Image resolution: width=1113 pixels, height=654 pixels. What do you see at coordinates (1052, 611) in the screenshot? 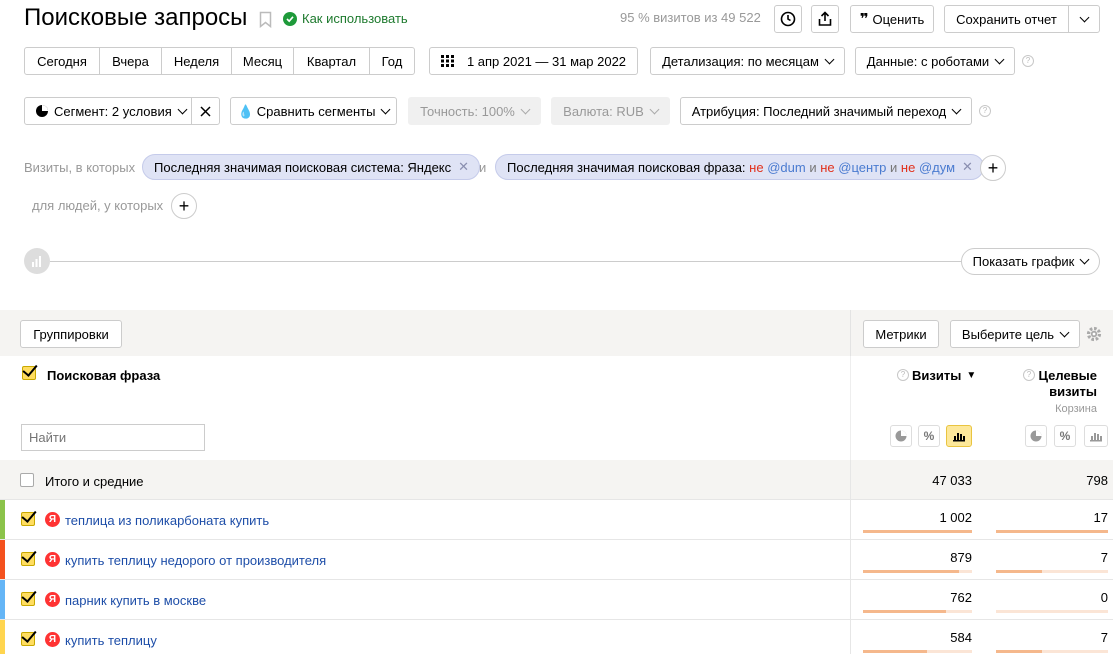
I see `row-goal-bar` at bounding box center [1052, 611].